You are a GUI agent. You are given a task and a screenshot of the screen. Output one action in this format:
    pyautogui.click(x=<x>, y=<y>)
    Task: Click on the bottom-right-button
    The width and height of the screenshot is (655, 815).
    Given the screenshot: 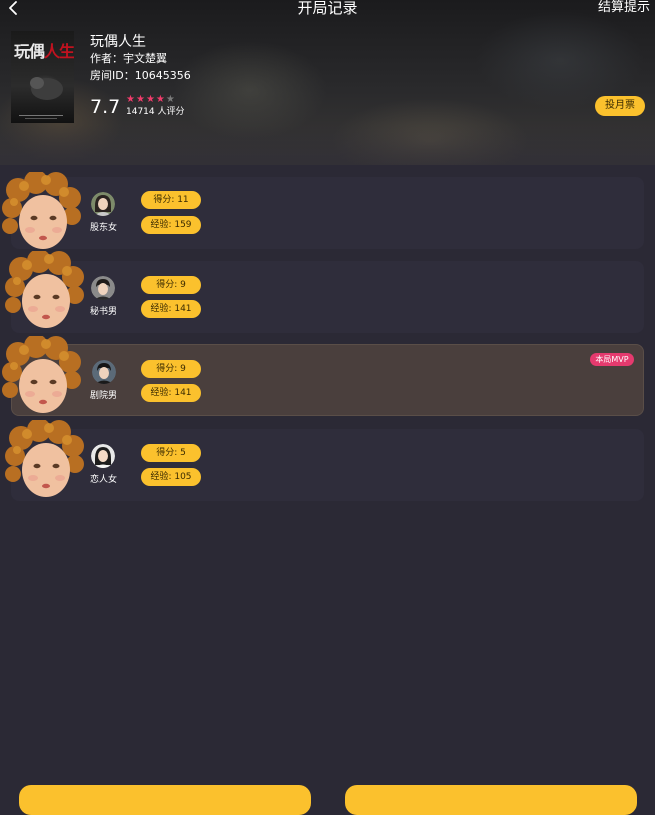 What is the action you would take?
    pyautogui.click(x=491, y=800)
    